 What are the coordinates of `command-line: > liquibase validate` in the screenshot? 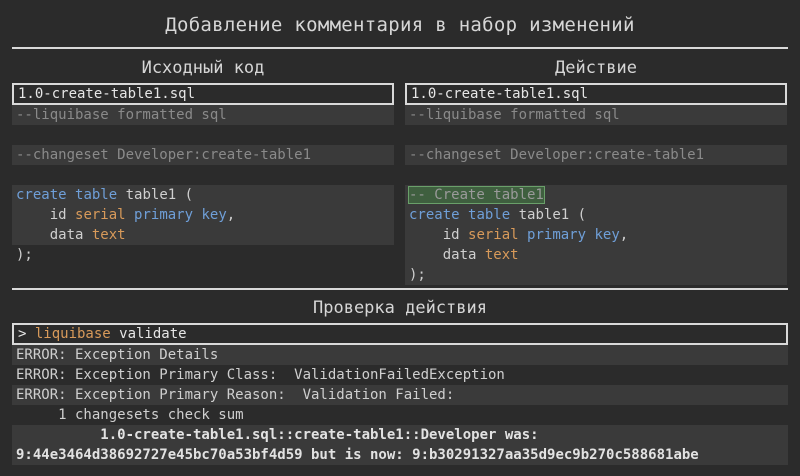 It's located at (400, 334).